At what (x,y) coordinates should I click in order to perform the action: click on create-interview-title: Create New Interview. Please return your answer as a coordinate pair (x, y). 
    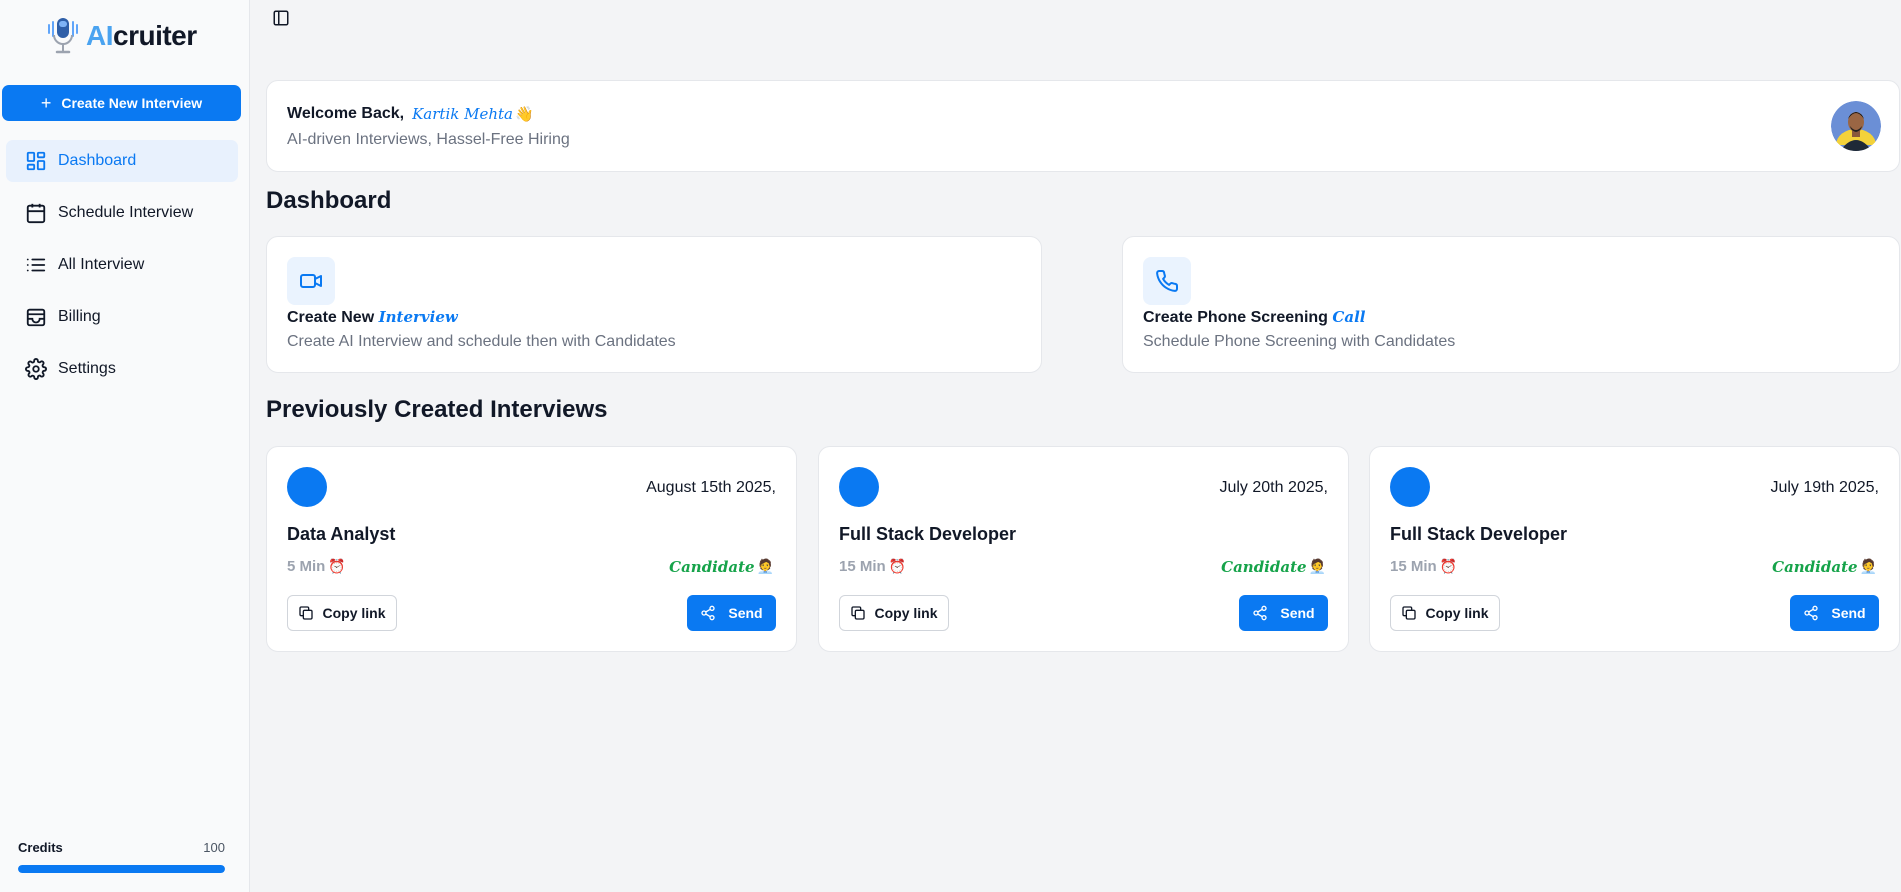
    Looking at the image, I should click on (372, 317).